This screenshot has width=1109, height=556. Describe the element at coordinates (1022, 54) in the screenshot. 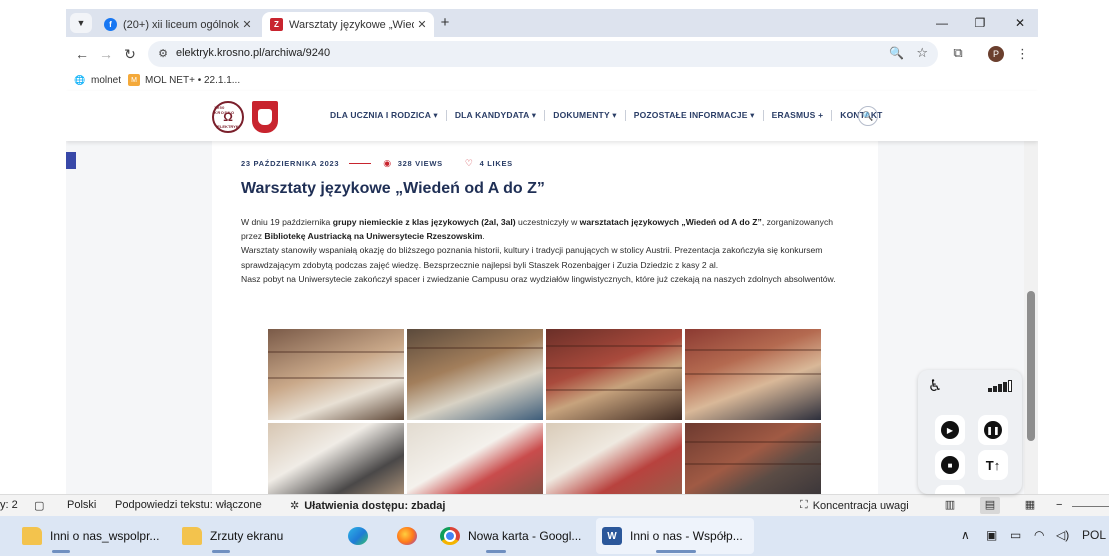

I see `more-menu-icon: ⋮` at that location.